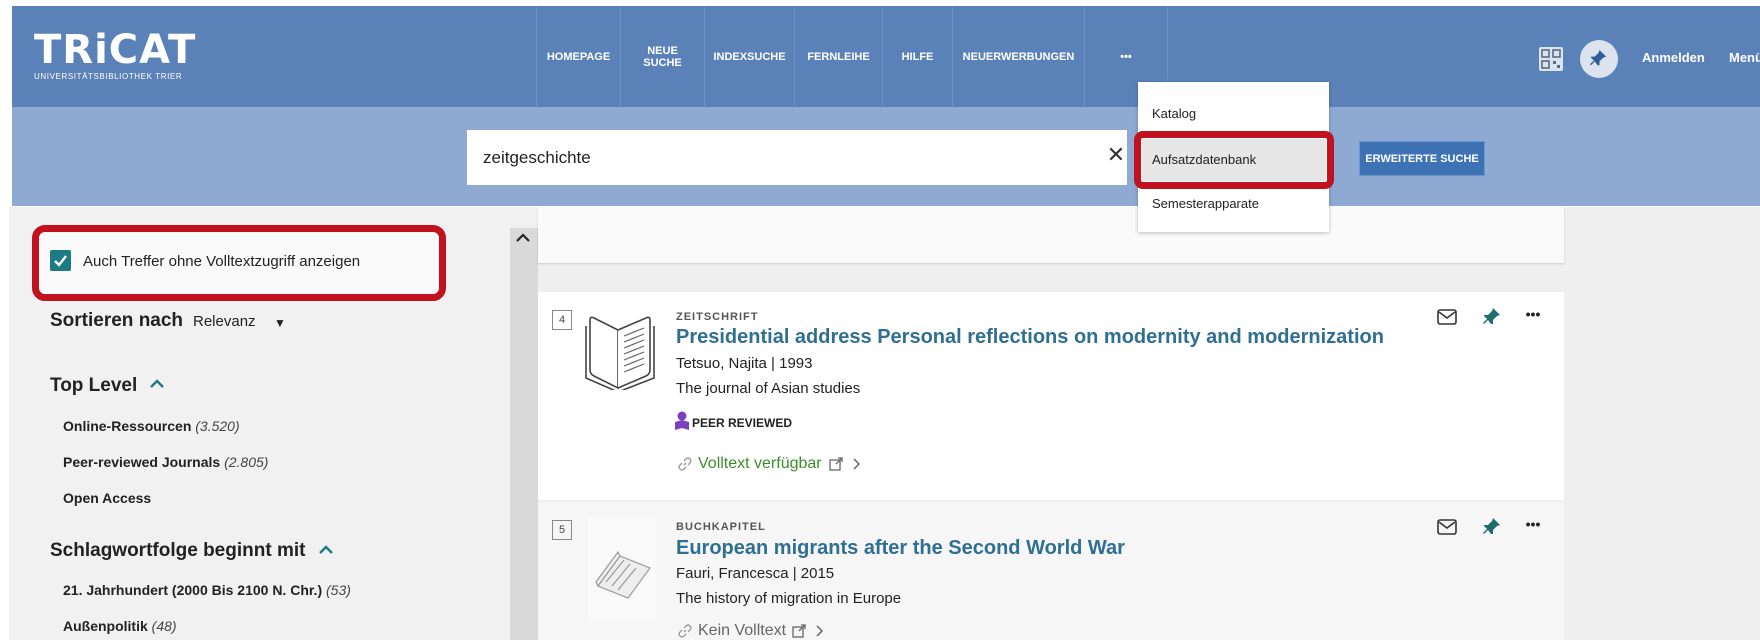  Describe the element at coordinates (721, 527) in the screenshot. I see `result-type: BUCHKAPITEL` at that location.